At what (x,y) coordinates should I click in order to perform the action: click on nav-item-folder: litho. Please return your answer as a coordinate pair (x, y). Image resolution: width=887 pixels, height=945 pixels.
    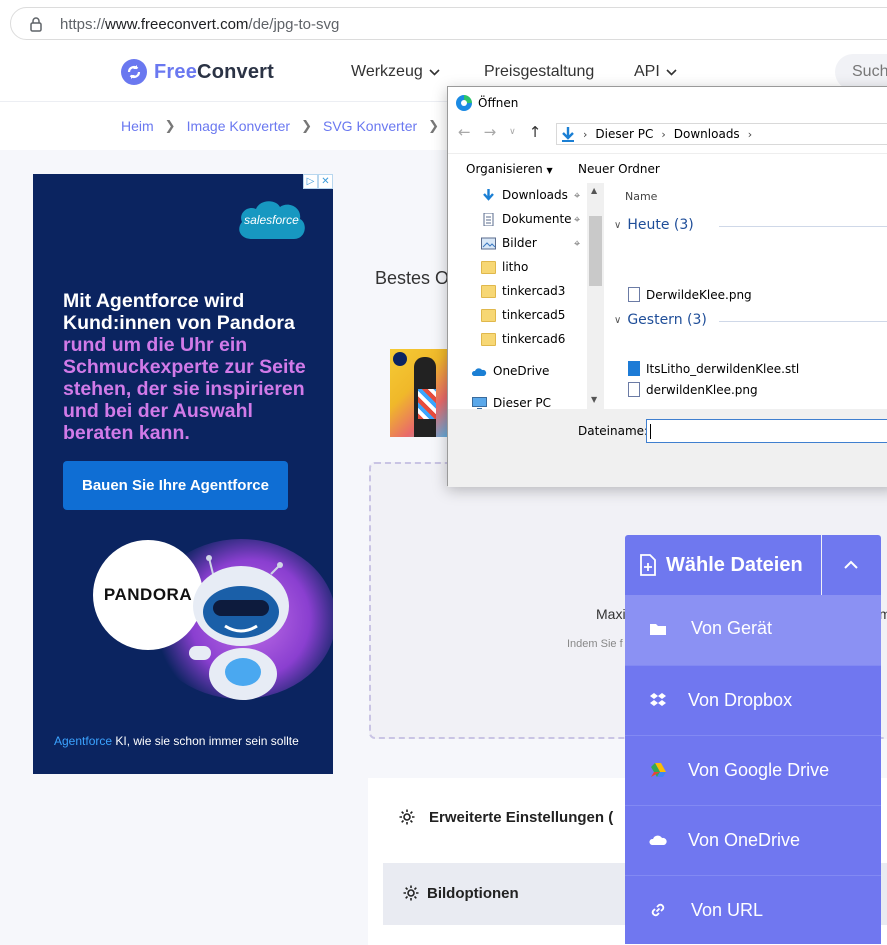
    Looking at the image, I should click on (504, 267).